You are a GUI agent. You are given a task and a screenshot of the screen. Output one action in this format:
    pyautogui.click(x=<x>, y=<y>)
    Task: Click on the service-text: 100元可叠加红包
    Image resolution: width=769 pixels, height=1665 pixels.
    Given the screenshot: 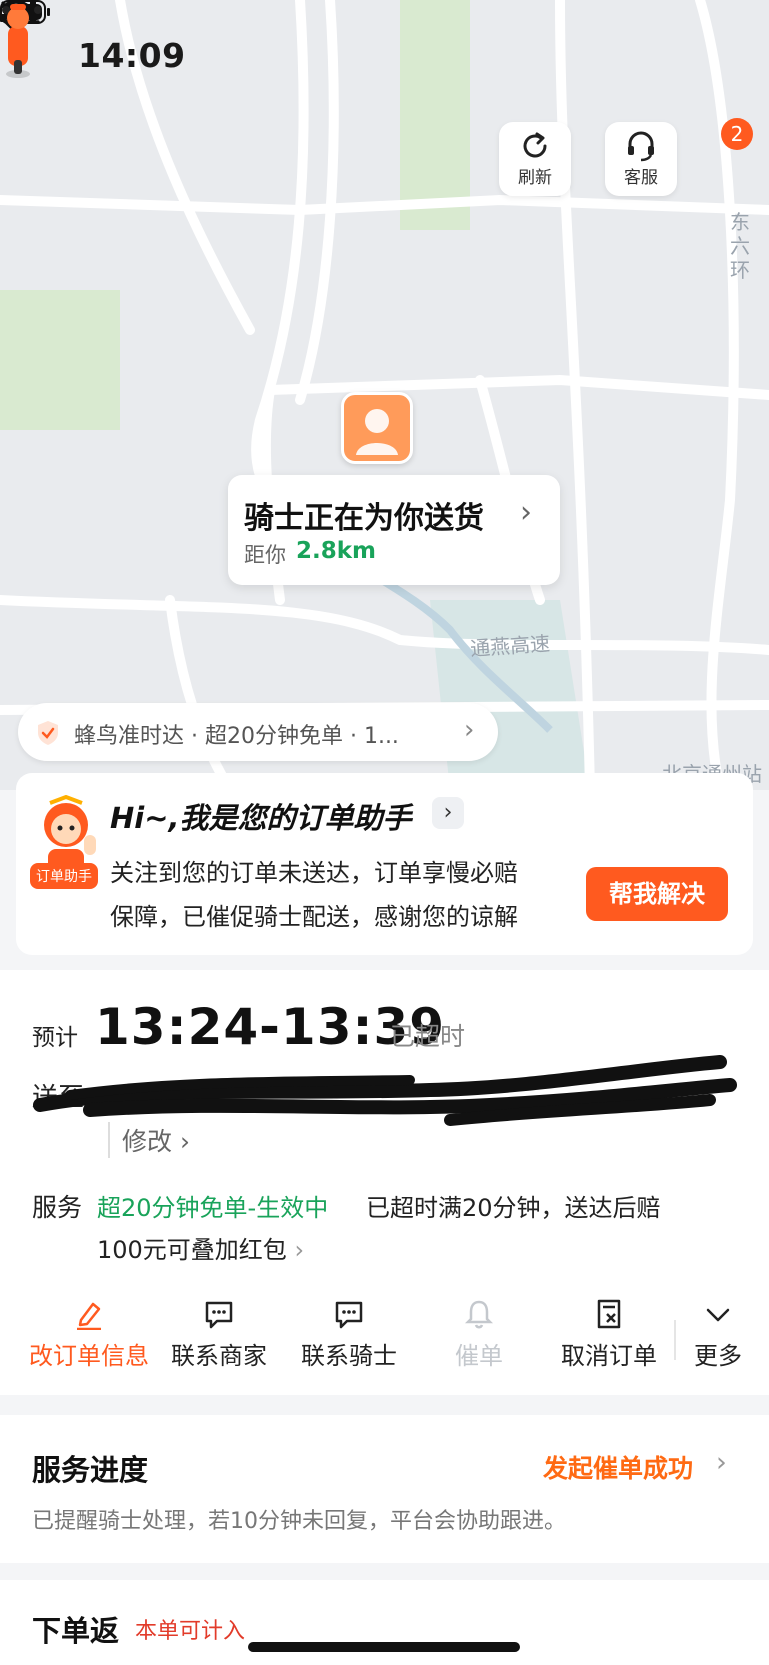 What is the action you would take?
    pyautogui.click(x=192, y=1250)
    